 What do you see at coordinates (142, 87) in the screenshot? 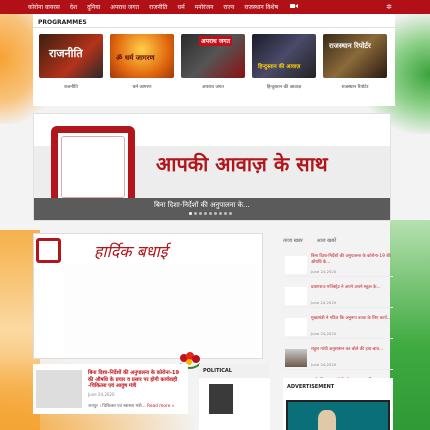
I see `programme-caption: धर्म जागरण` at bounding box center [142, 87].